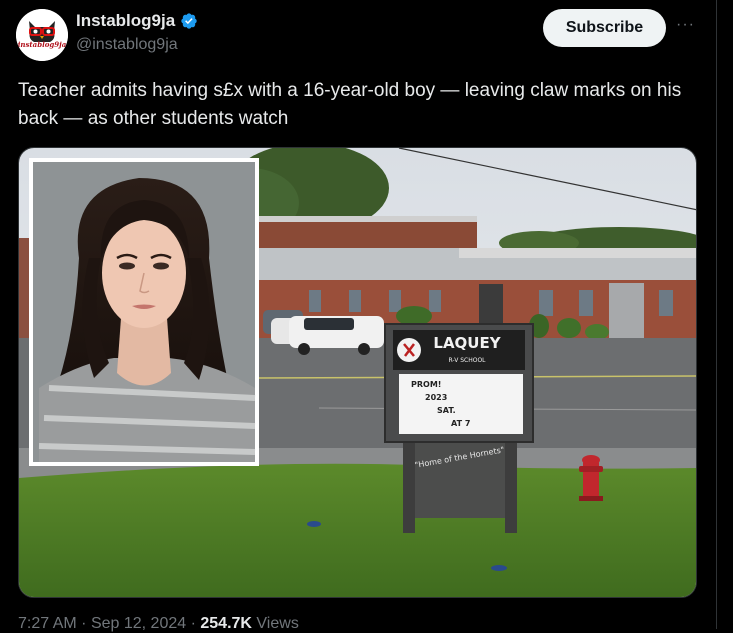  What do you see at coordinates (138, 623) in the screenshot?
I see `tweet-date: Sep 12, 2024` at bounding box center [138, 623].